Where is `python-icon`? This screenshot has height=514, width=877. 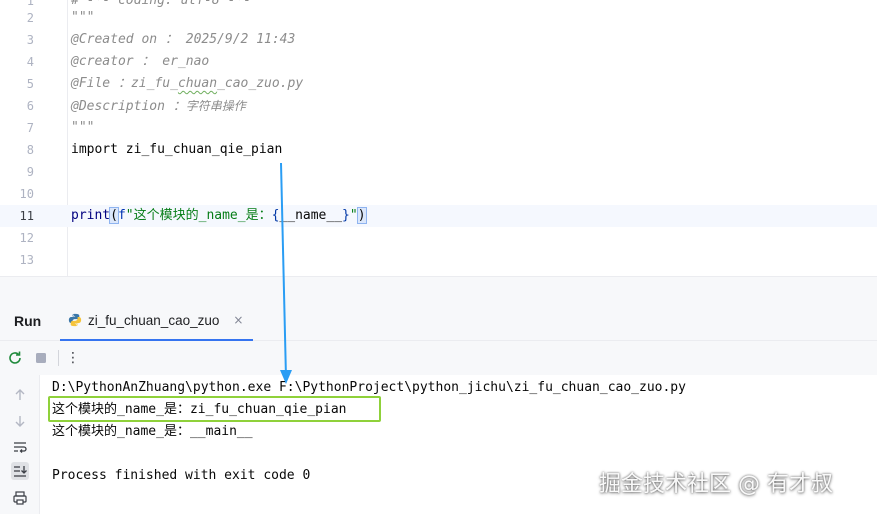 python-icon is located at coordinates (75, 320).